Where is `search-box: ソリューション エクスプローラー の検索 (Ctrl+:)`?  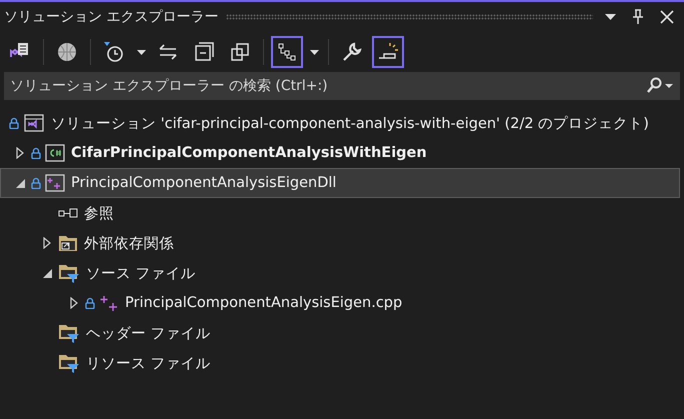 search-box: ソリューション エクスプローラー の検索 (Ctrl+:) is located at coordinates (342, 86).